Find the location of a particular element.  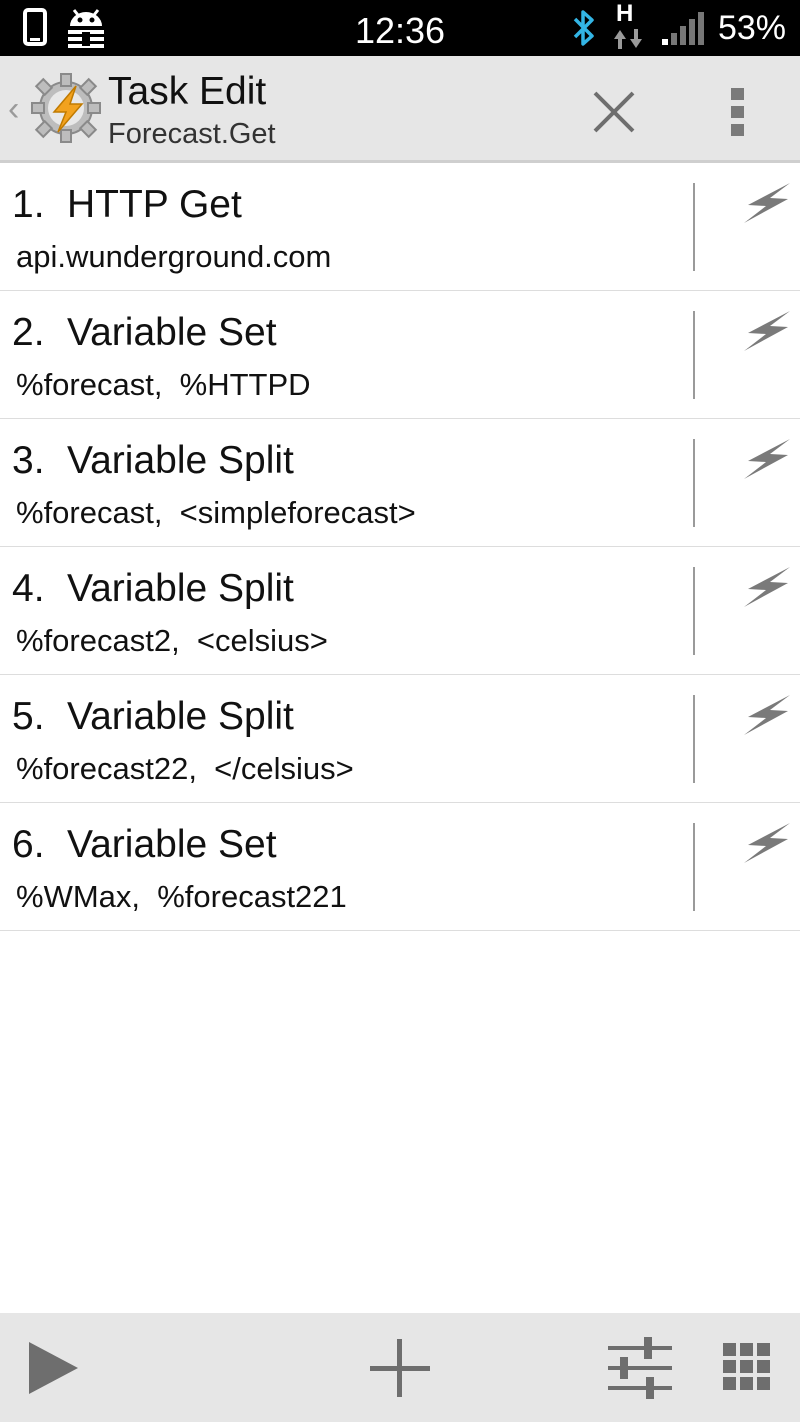

network-type-indicator: H is located at coordinates (628, 25).